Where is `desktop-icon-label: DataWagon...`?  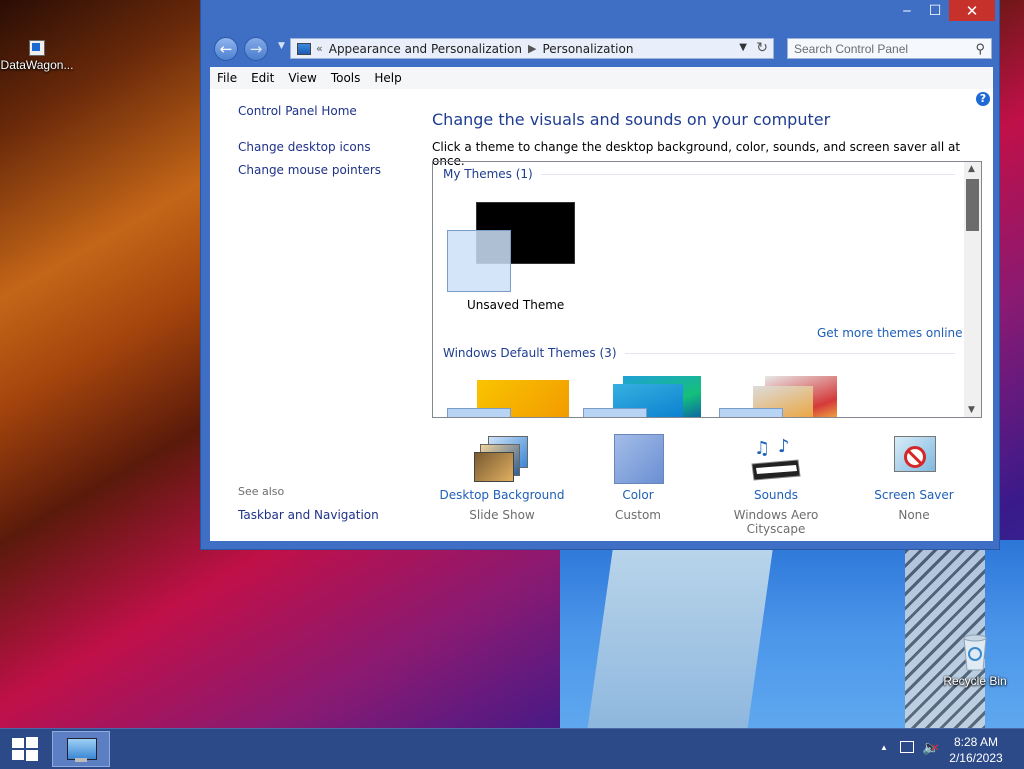 desktop-icon-label: DataWagon... is located at coordinates (37, 65).